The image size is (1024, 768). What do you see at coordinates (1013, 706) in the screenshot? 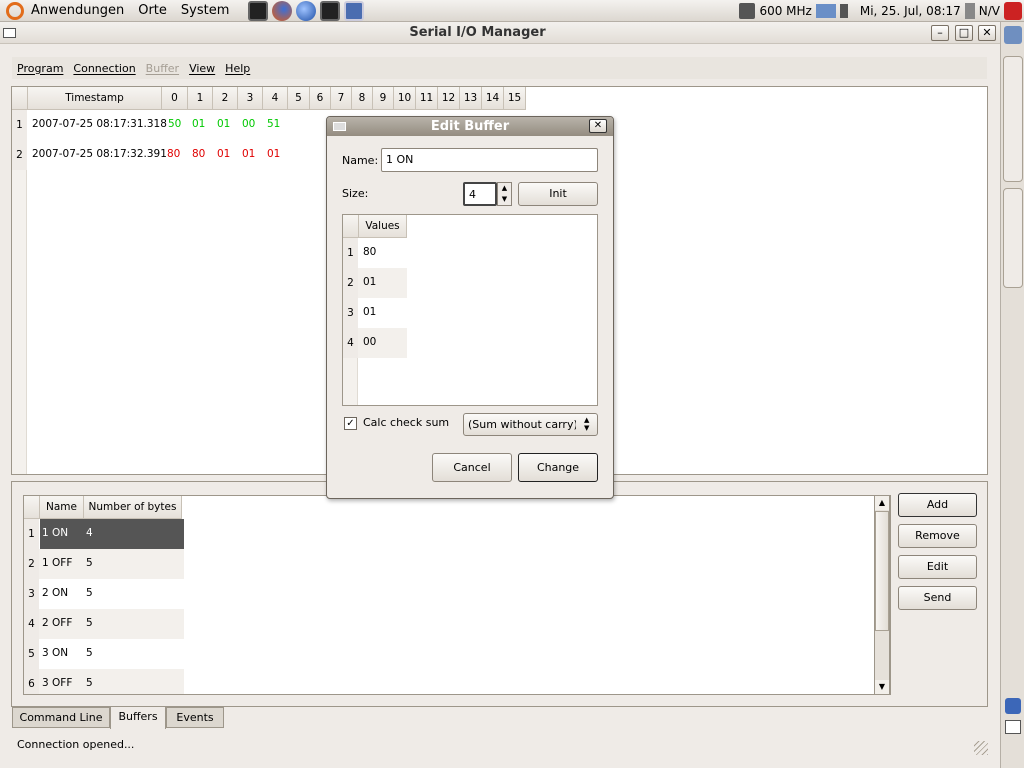
I see `dock-trash-icon` at bounding box center [1013, 706].